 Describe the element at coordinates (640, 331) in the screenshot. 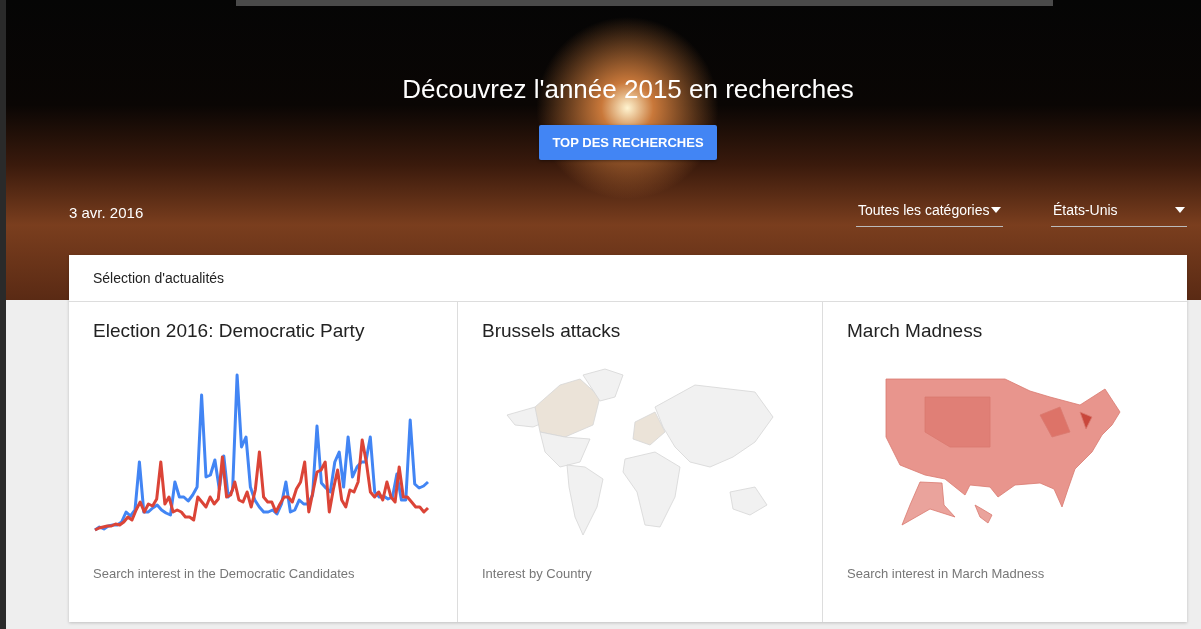

I see `story-title: Brussels attacks` at that location.